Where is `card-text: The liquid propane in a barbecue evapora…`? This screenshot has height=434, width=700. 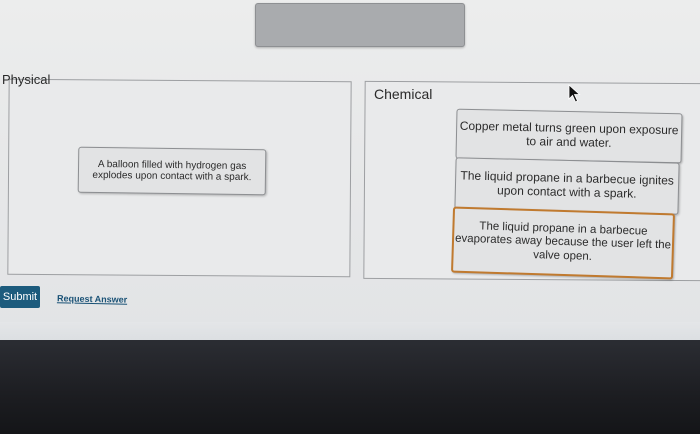
card-text: The liquid propane in a barbecue evapora… is located at coordinates (563, 241).